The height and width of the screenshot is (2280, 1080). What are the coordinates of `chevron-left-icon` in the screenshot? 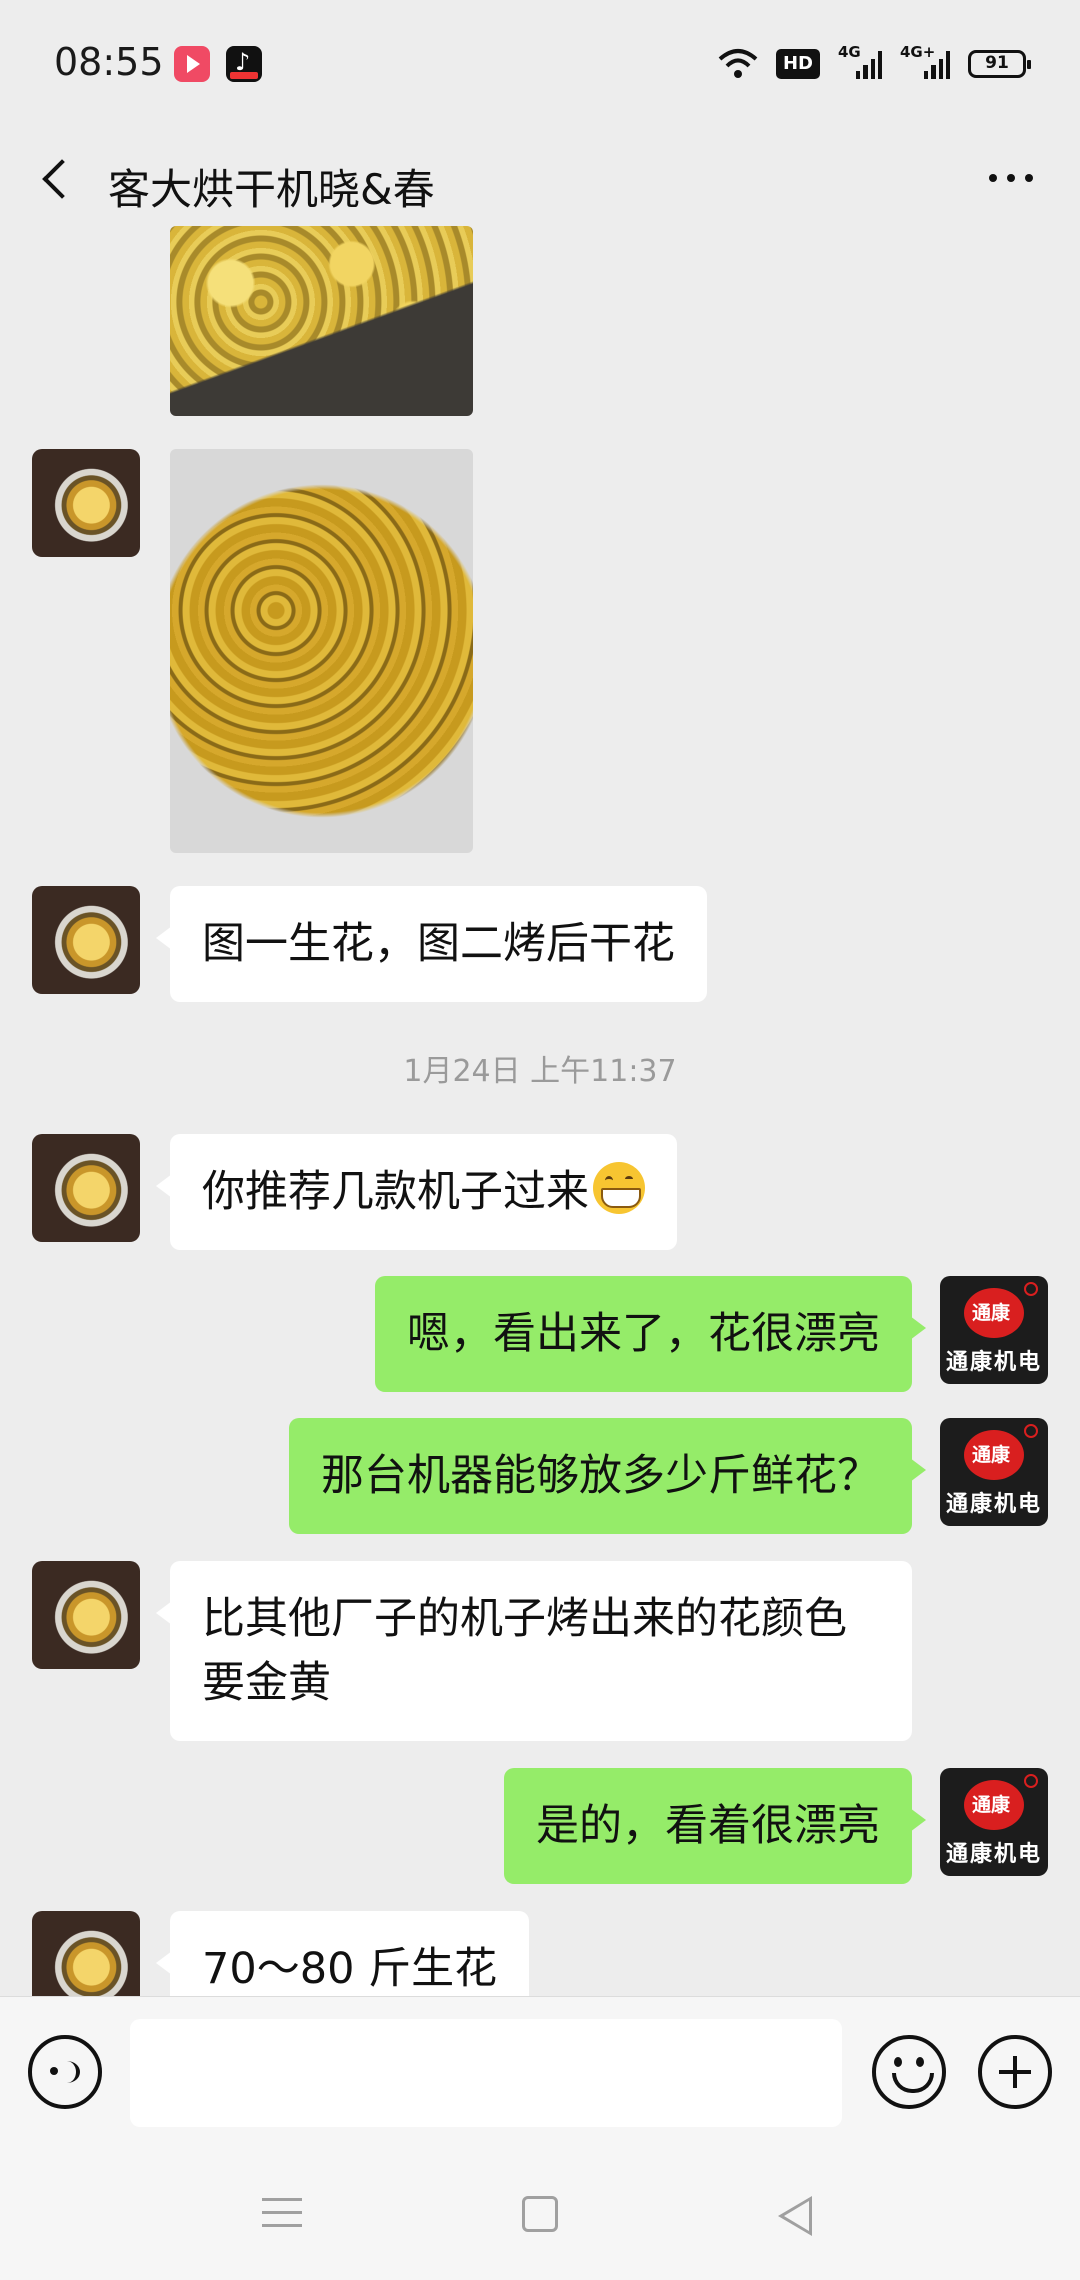 It's located at (59, 178).